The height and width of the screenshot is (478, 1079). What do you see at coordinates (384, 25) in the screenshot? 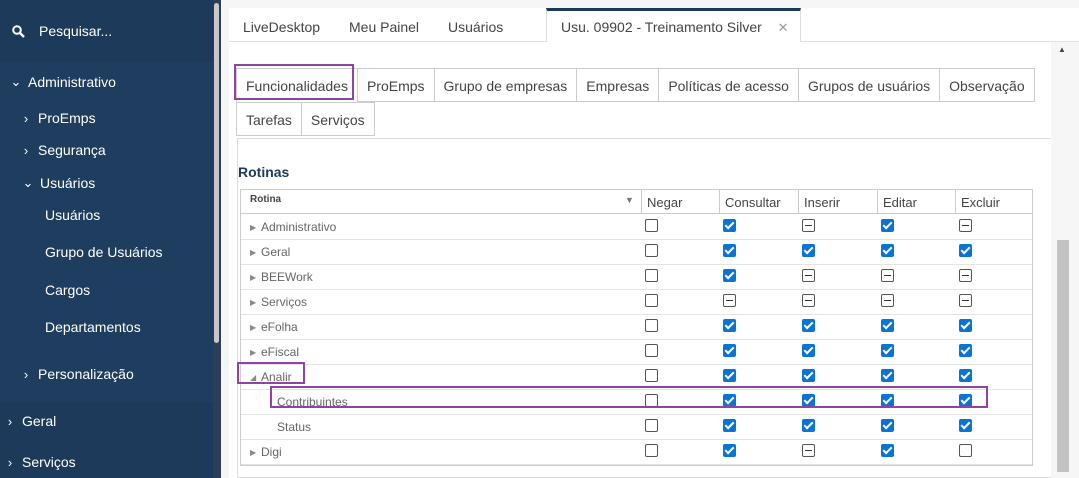
I see `tab-meu-painel: Meu Painel` at bounding box center [384, 25].